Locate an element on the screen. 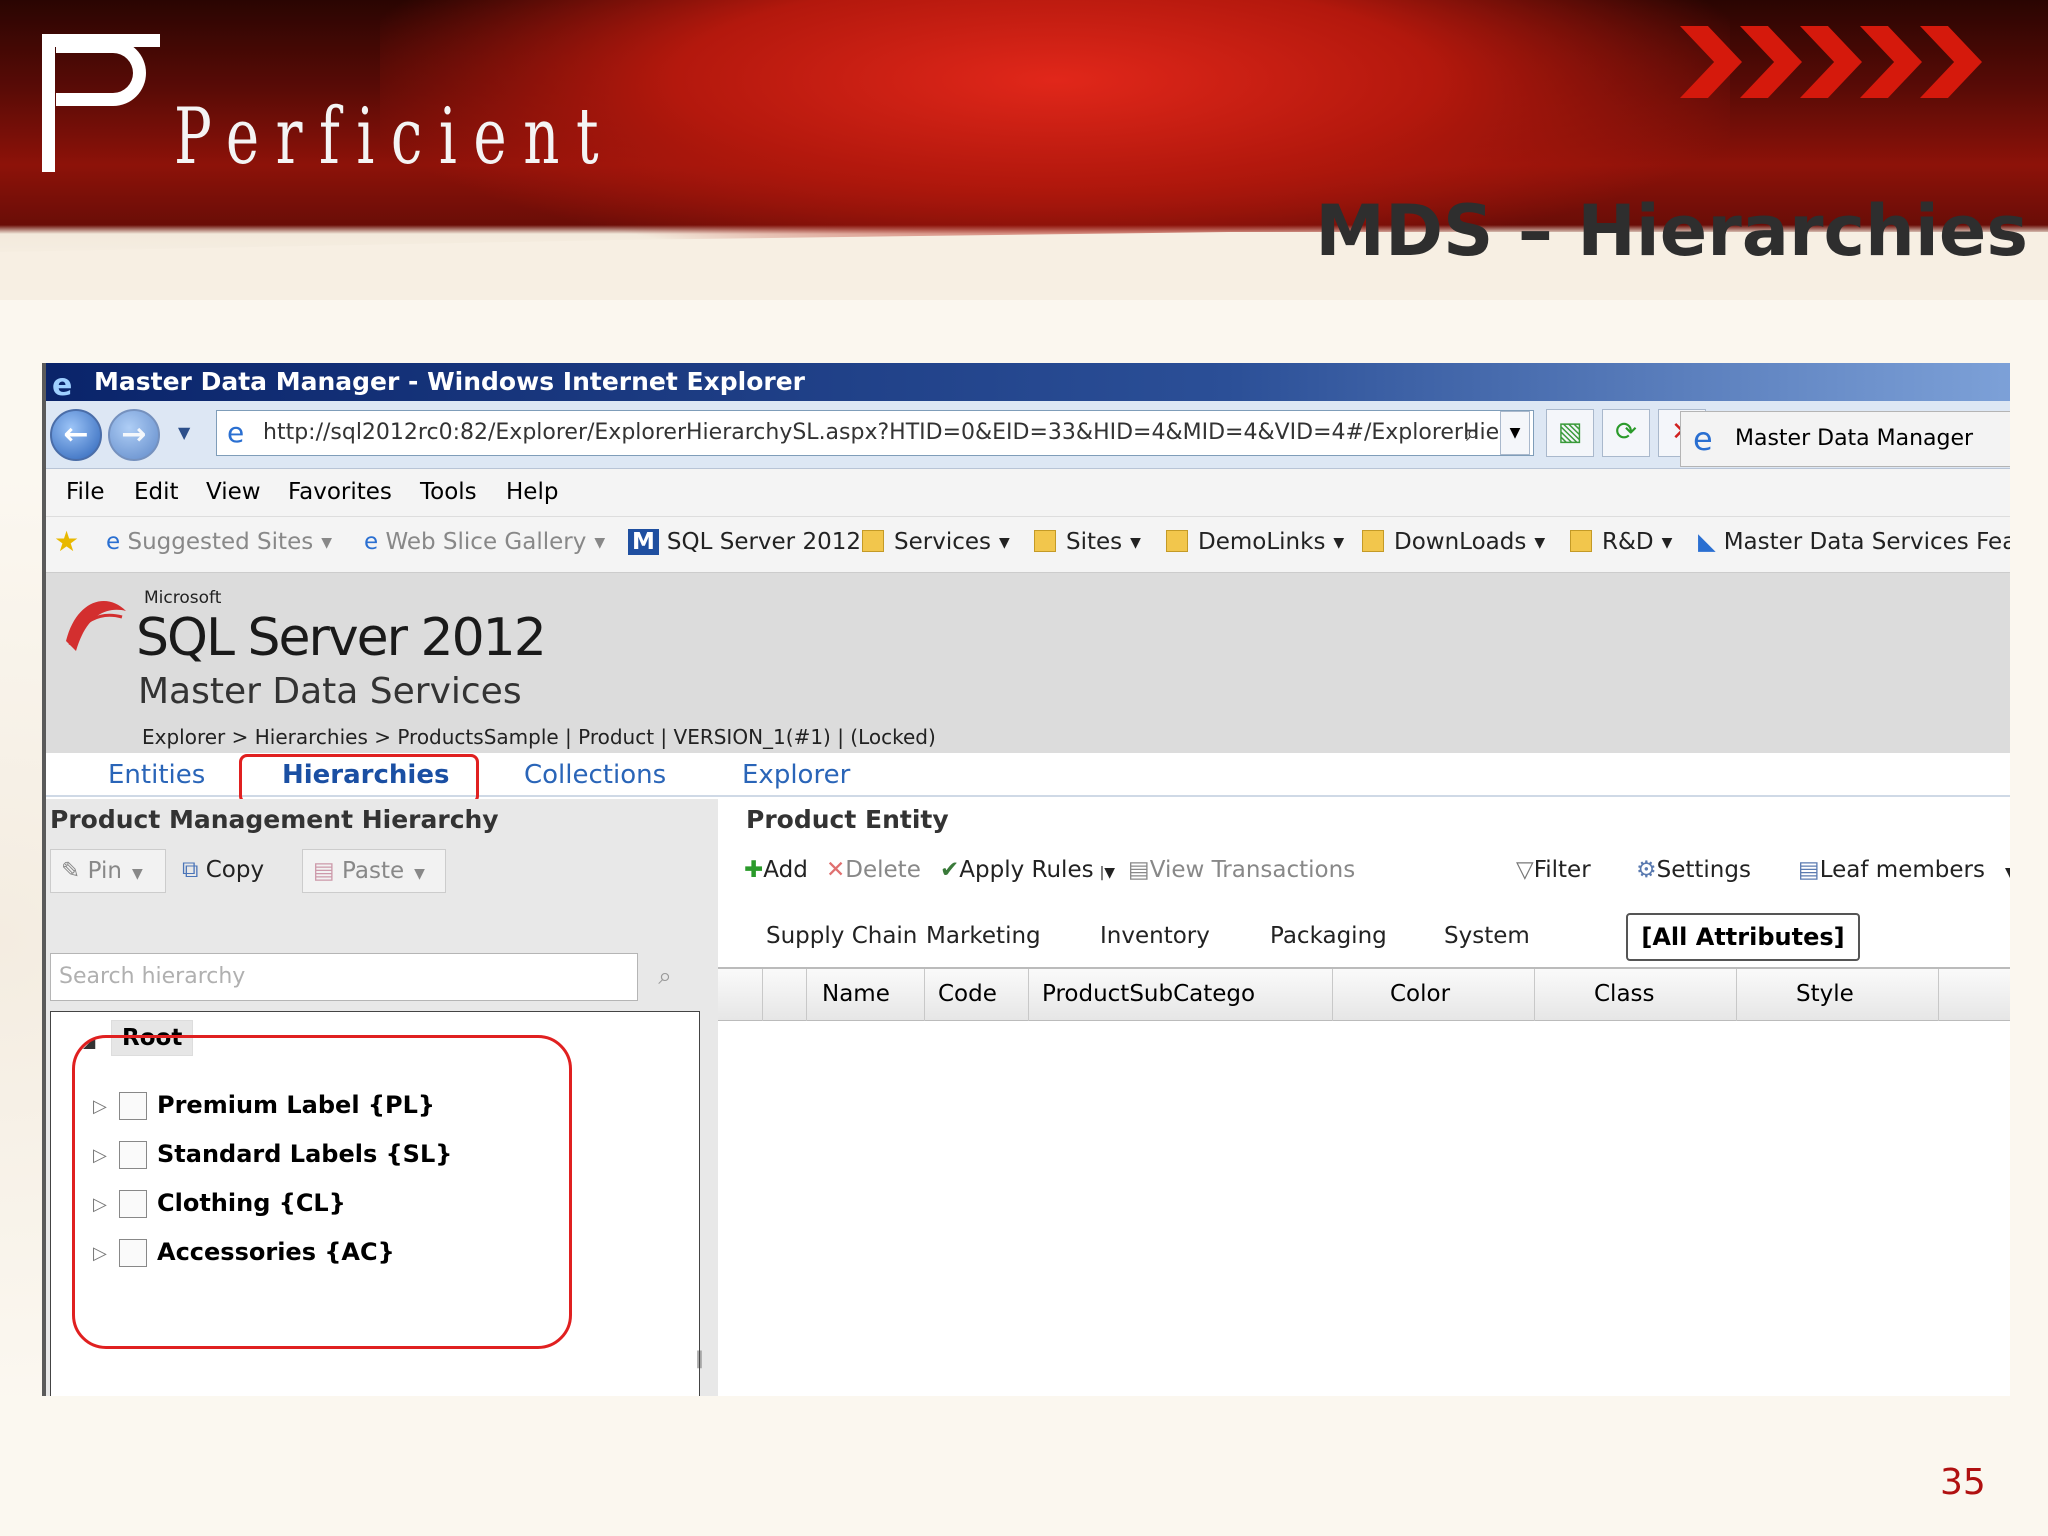 This screenshot has width=2048, height=1536. fav-label: Master Data Services Feat is located at coordinates (1866, 542).